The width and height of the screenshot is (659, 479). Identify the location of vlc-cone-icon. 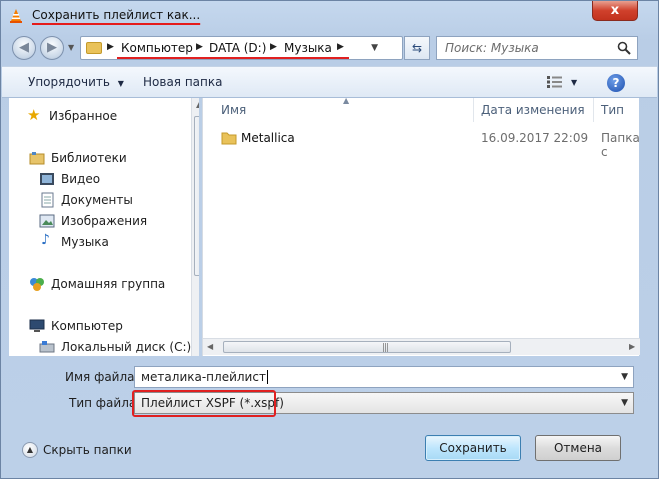
(16, 16).